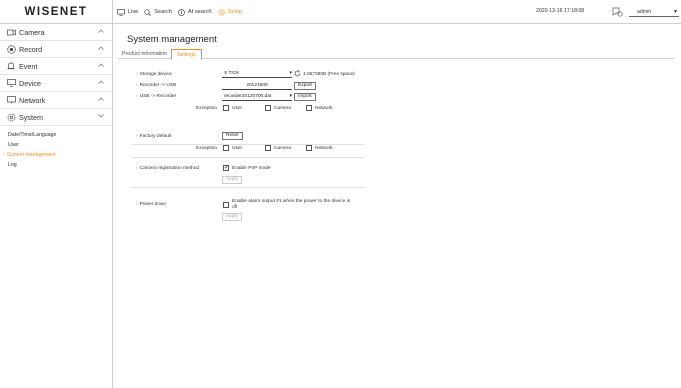 The image size is (681, 388). Describe the element at coordinates (232, 180) in the screenshot. I see `camera-registration-apply-button: Apply` at that location.